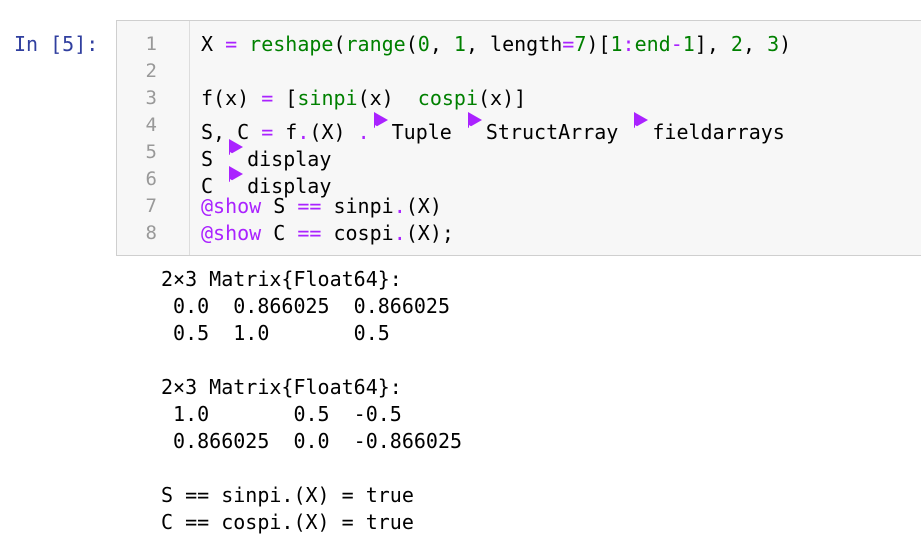 This screenshot has width=921, height=544. Describe the element at coordinates (275, 333) in the screenshot. I see `output-line: 0.5 1.0 0.5` at that location.